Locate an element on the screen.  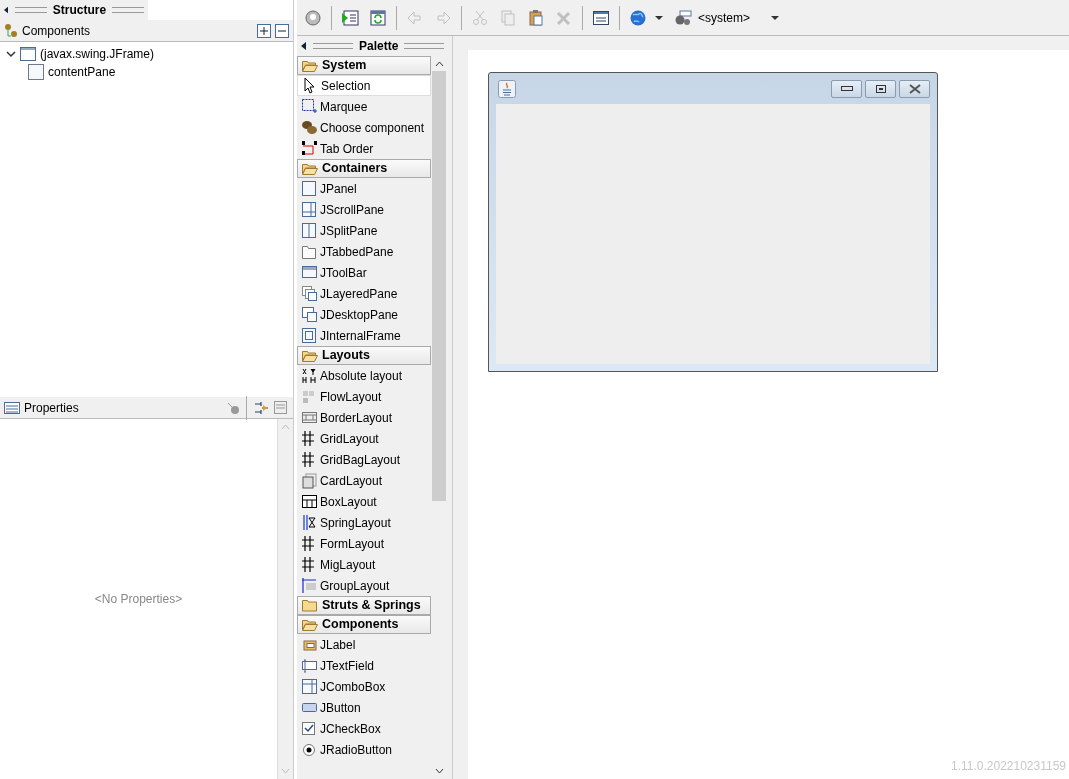
palette-item: JToolBar is located at coordinates (364, 272).